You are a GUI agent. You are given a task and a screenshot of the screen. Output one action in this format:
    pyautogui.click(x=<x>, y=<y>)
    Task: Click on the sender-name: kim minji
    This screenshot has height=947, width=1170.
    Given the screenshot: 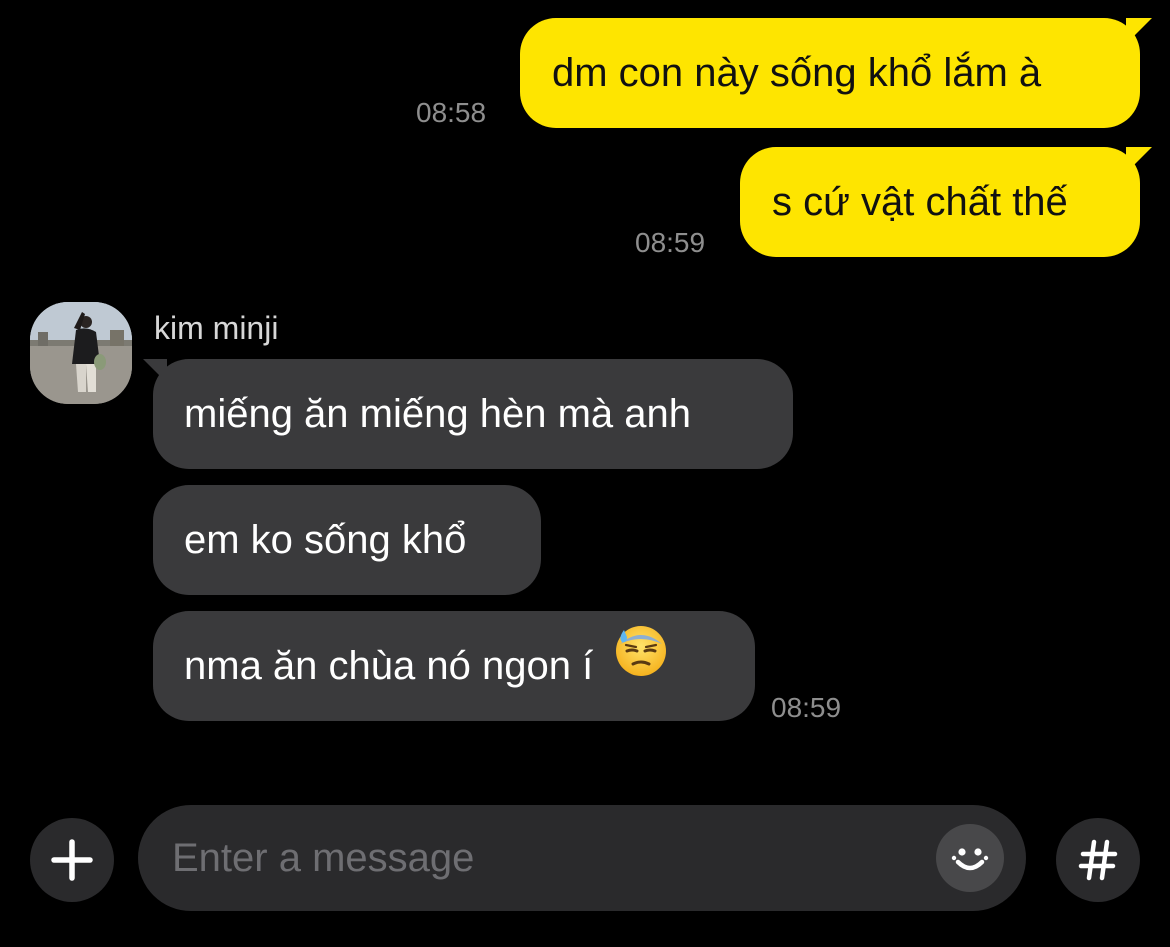 What is the action you would take?
    pyautogui.click(x=216, y=328)
    